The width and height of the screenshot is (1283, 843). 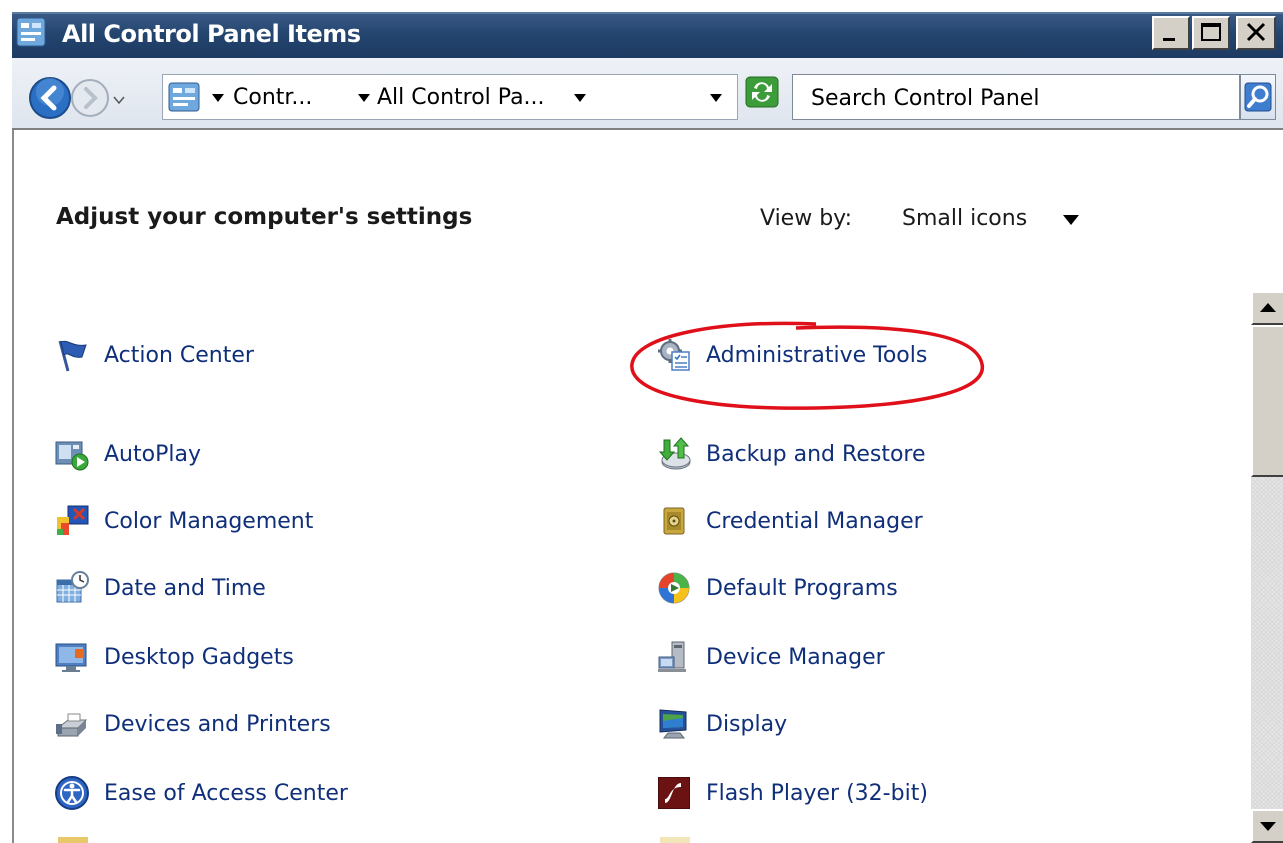 I want to click on item-flash-player: Flash Player (32-bit), so click(x=792, y=793).